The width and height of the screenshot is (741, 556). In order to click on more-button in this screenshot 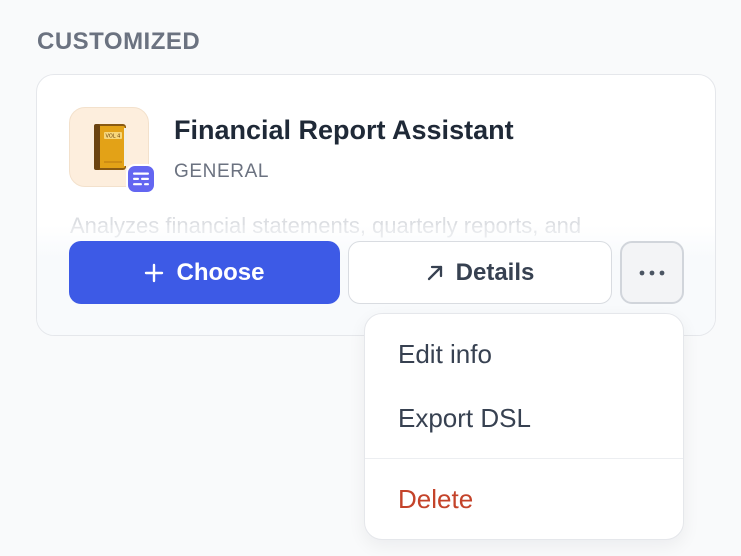, I will do `click(652, 272)`.